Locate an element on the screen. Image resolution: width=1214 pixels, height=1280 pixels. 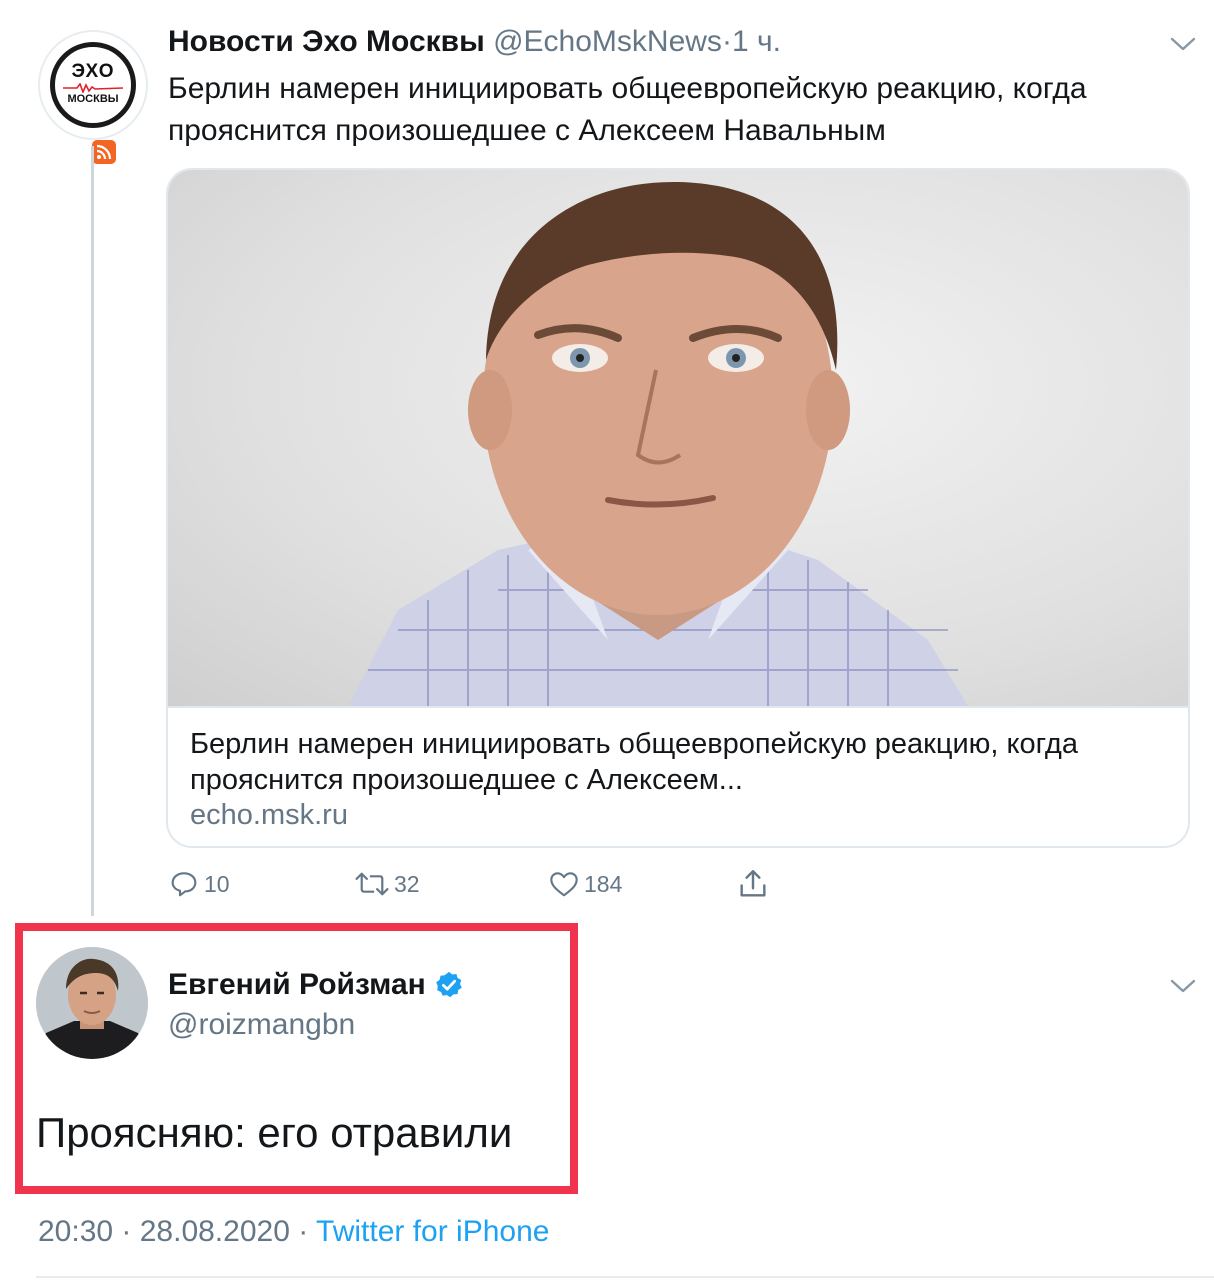
retweet-icon is located at coordinates (372, 884).